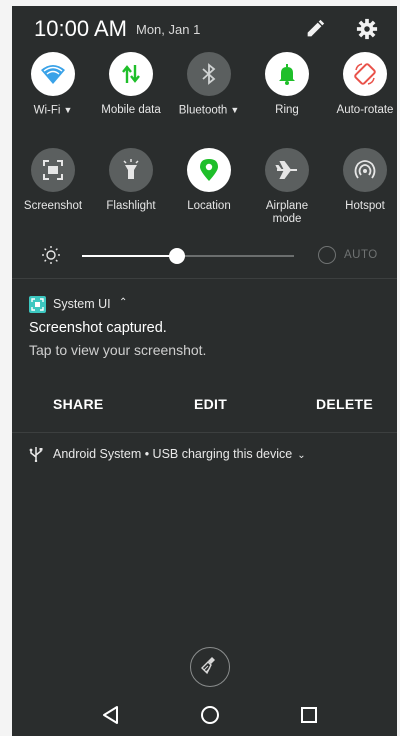  What do you see at coordinates (209, 206) in the screenshot?
I see `tile-label: Location` at bounding box center [209, 206].